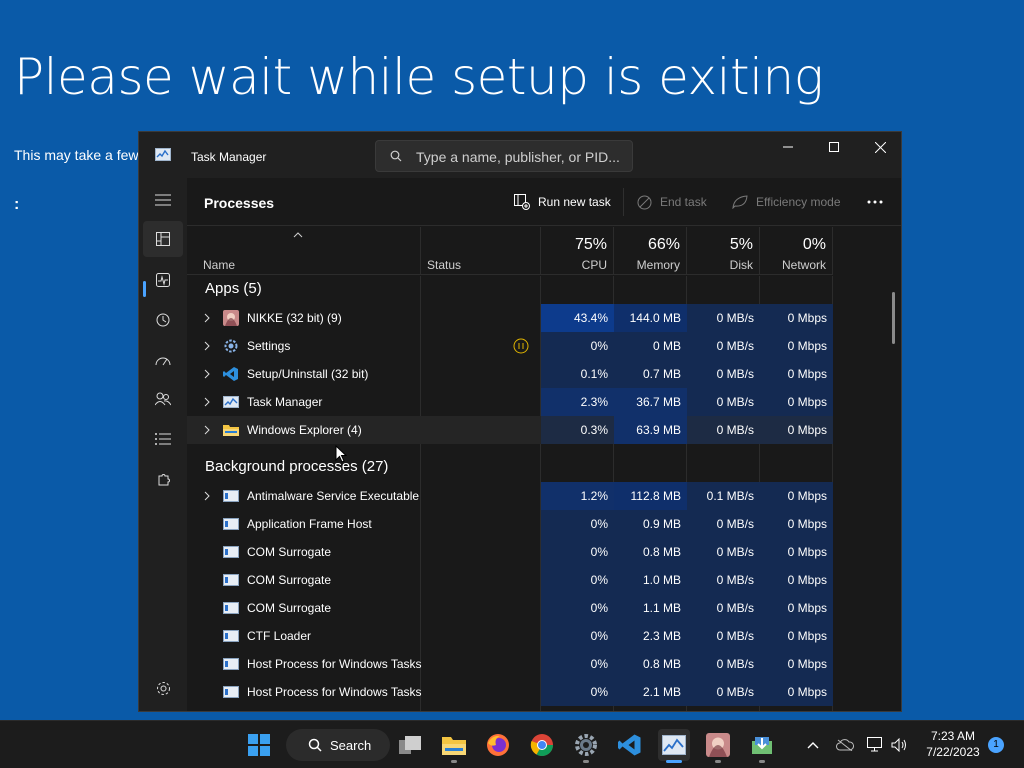  What do you see at coordinates (893, 318) in the screenshot?
I see `vertical-scrollbar` at bounding box center [893, 318].